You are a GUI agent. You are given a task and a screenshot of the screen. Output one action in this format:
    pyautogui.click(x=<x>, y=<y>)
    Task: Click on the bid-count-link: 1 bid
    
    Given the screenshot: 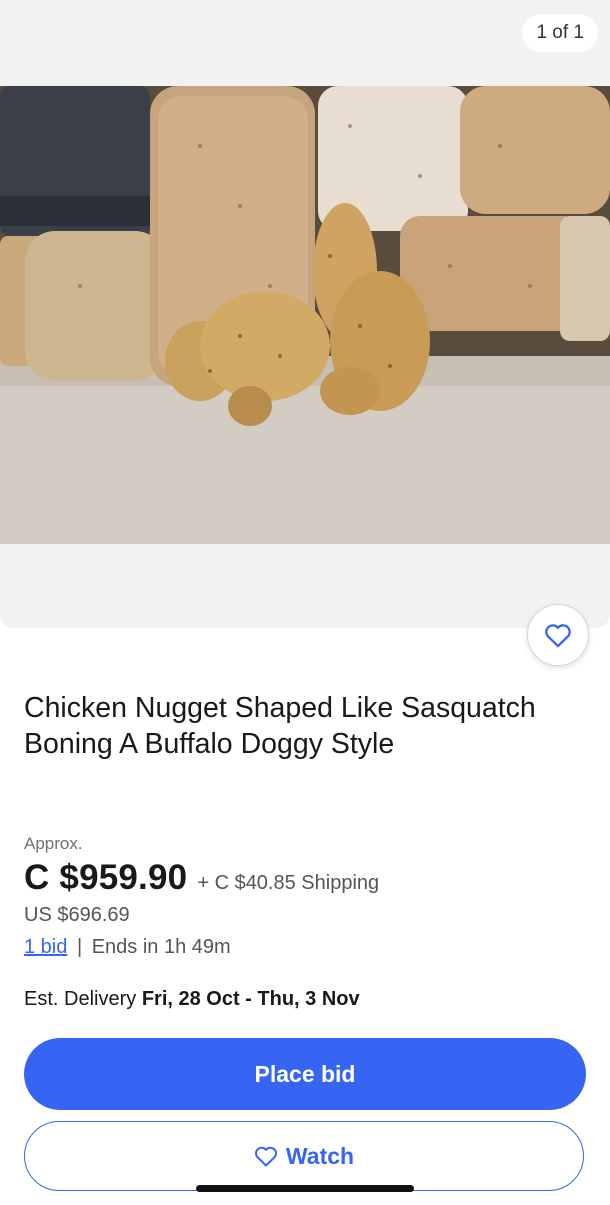 What is the action you would take?
    pyautogui.click(x=45, y=947)
    